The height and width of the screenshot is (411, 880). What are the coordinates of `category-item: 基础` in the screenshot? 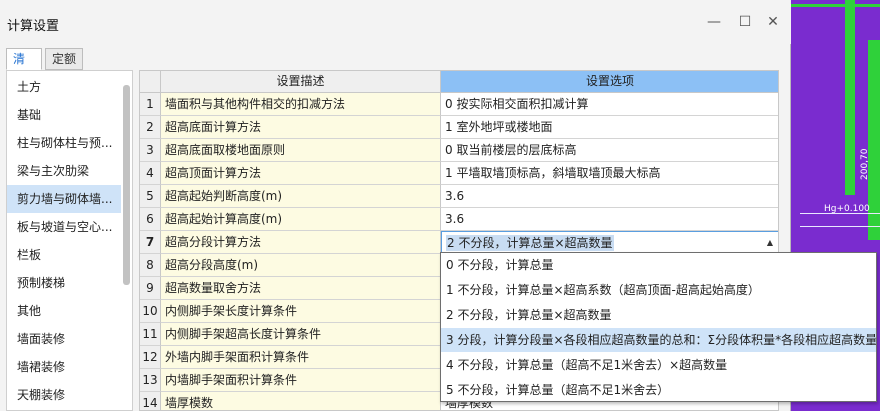 It's located at (64, 115).